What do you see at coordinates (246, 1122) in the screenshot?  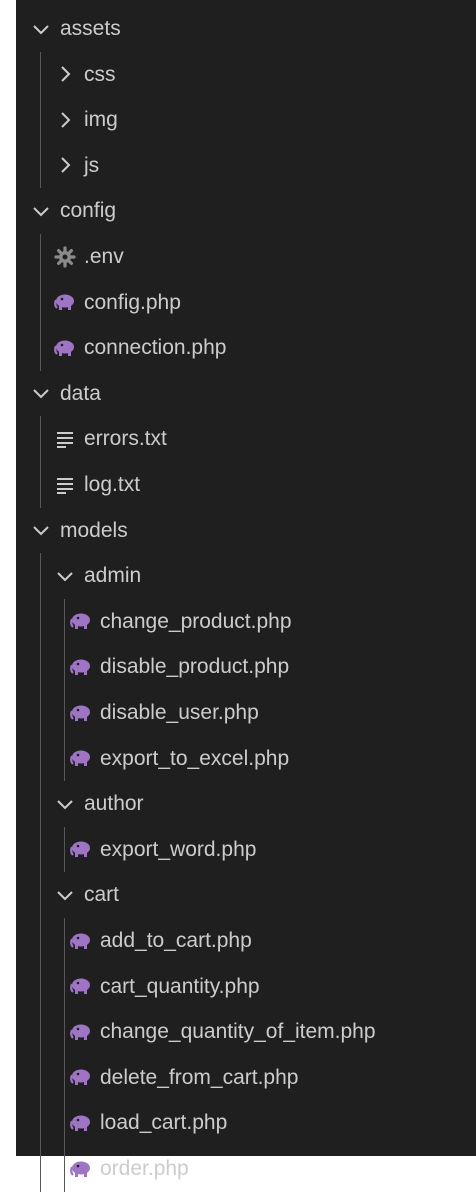 I see `tree-file-load-cart-php: load_cart.php` at bounding box center [246, 1122].